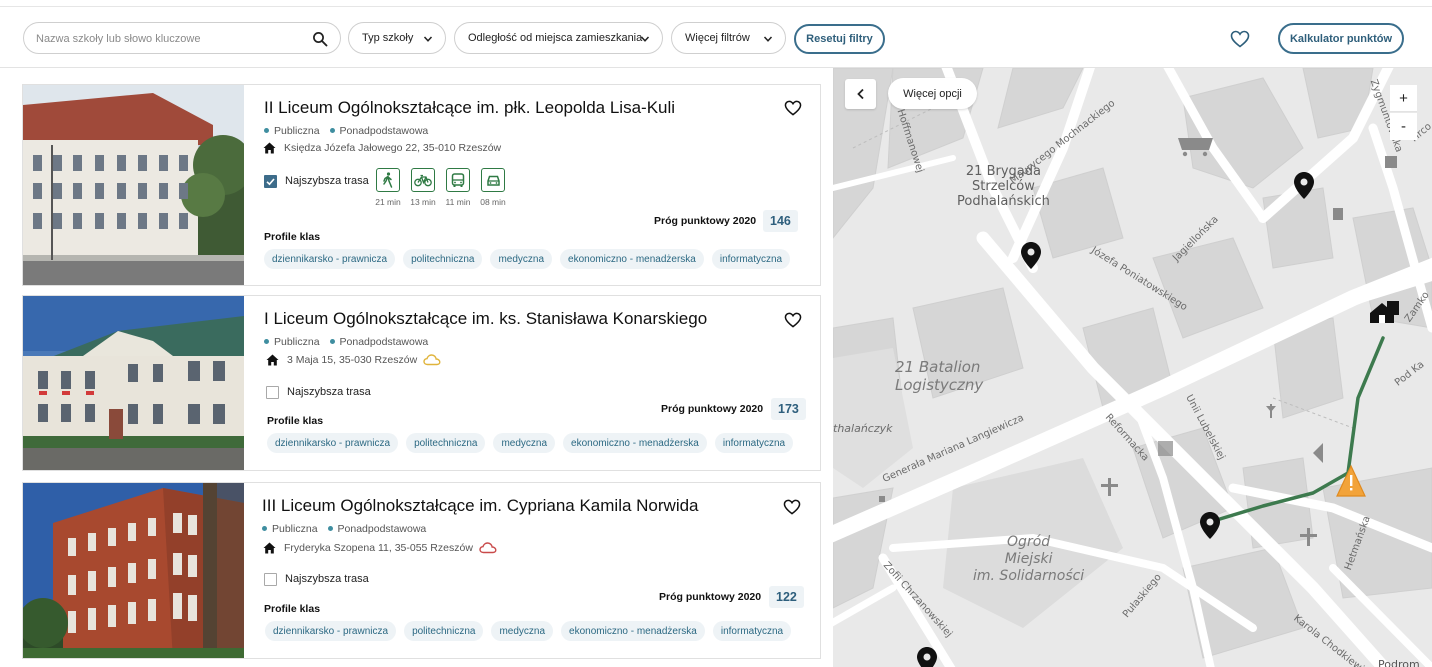 The width and height of the screenshot is (1432, 667). I want to click on threshold-value: 173, so click(788, 409).